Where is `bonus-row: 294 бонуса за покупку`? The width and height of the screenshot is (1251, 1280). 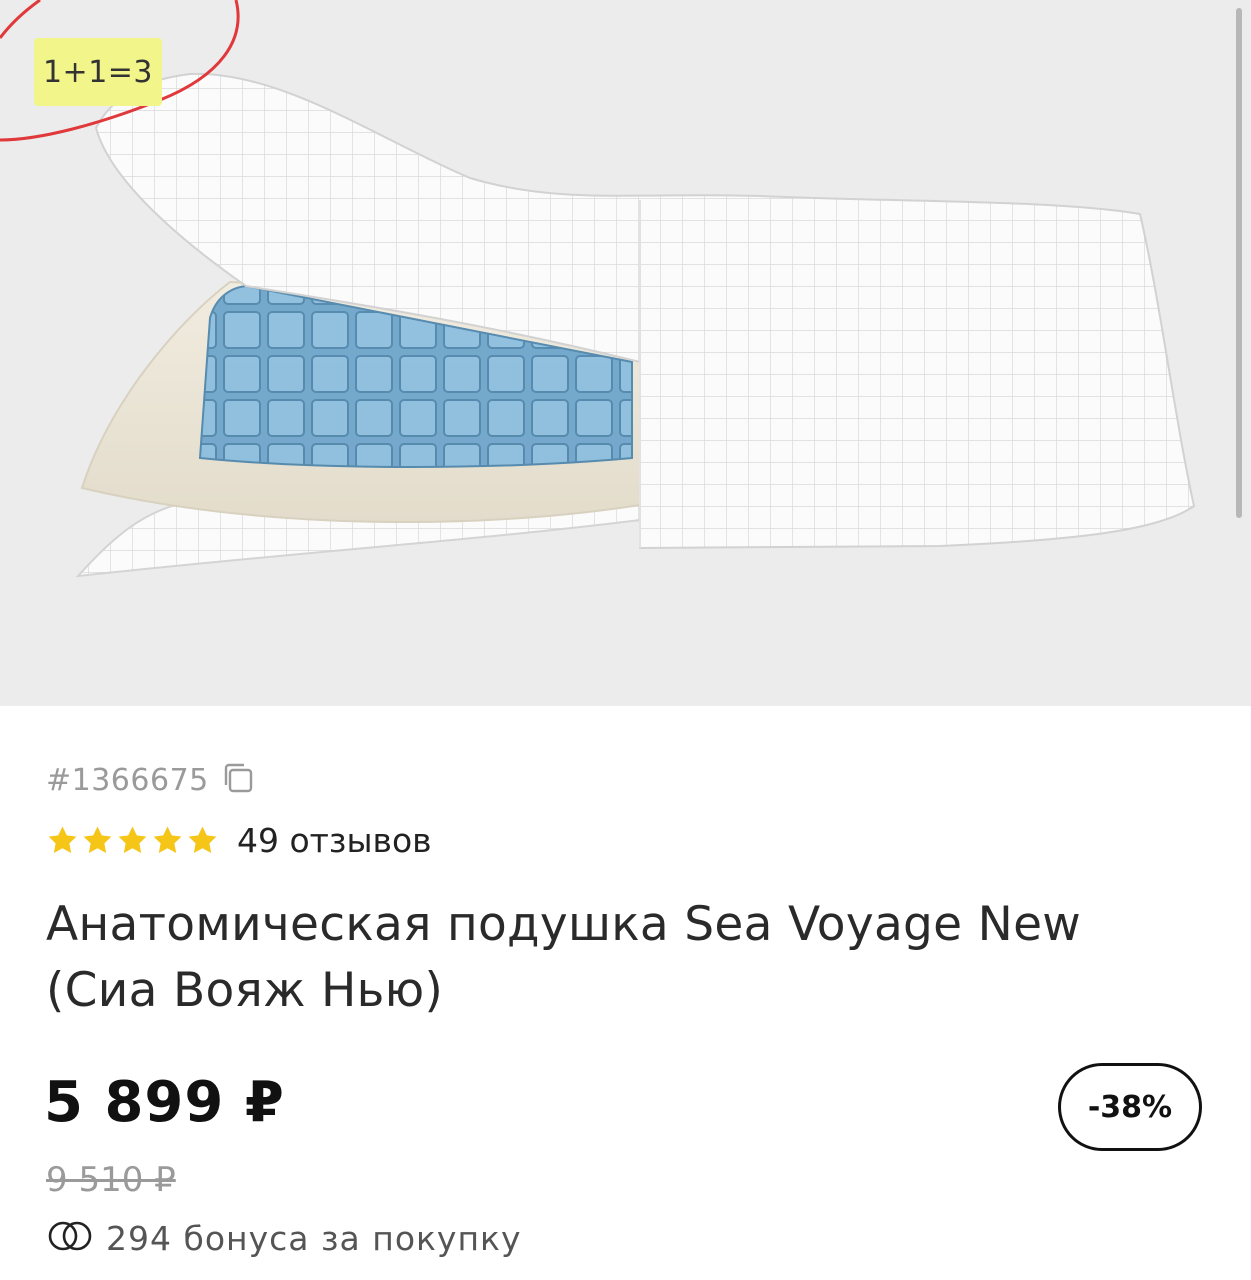
bonus-row: 294 бонуса за покупку is located at coordinates (284, 1238).